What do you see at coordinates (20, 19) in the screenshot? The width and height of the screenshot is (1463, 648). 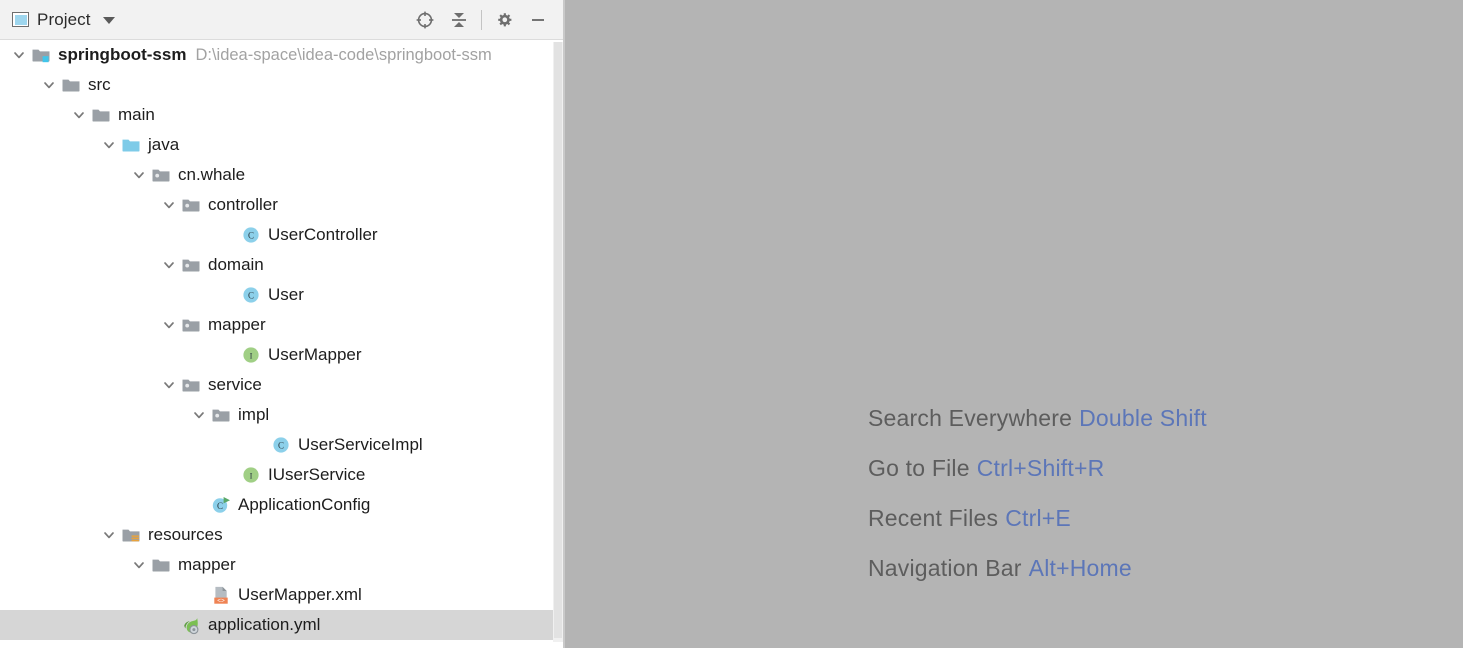 I see `project-window-icon` at bounding box center [20, 19].